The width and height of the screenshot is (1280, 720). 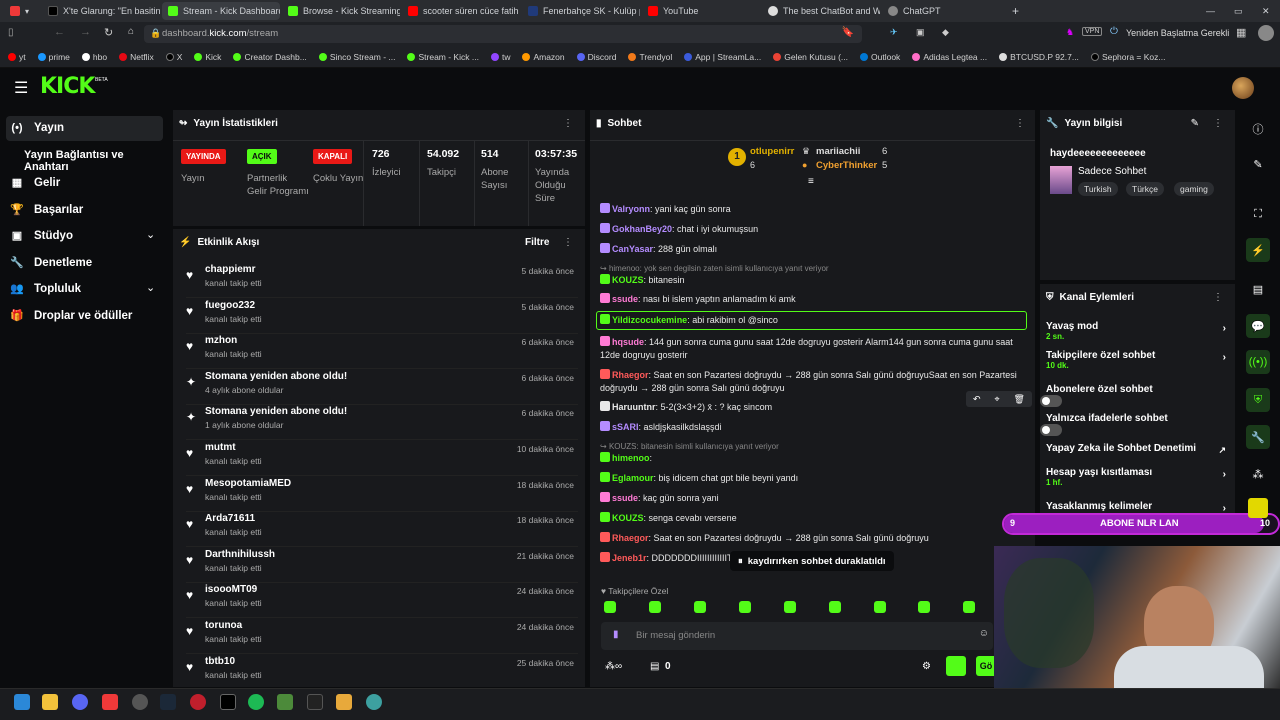 I want to click on chat-username: CanYasar, so click(x=632, y=249).